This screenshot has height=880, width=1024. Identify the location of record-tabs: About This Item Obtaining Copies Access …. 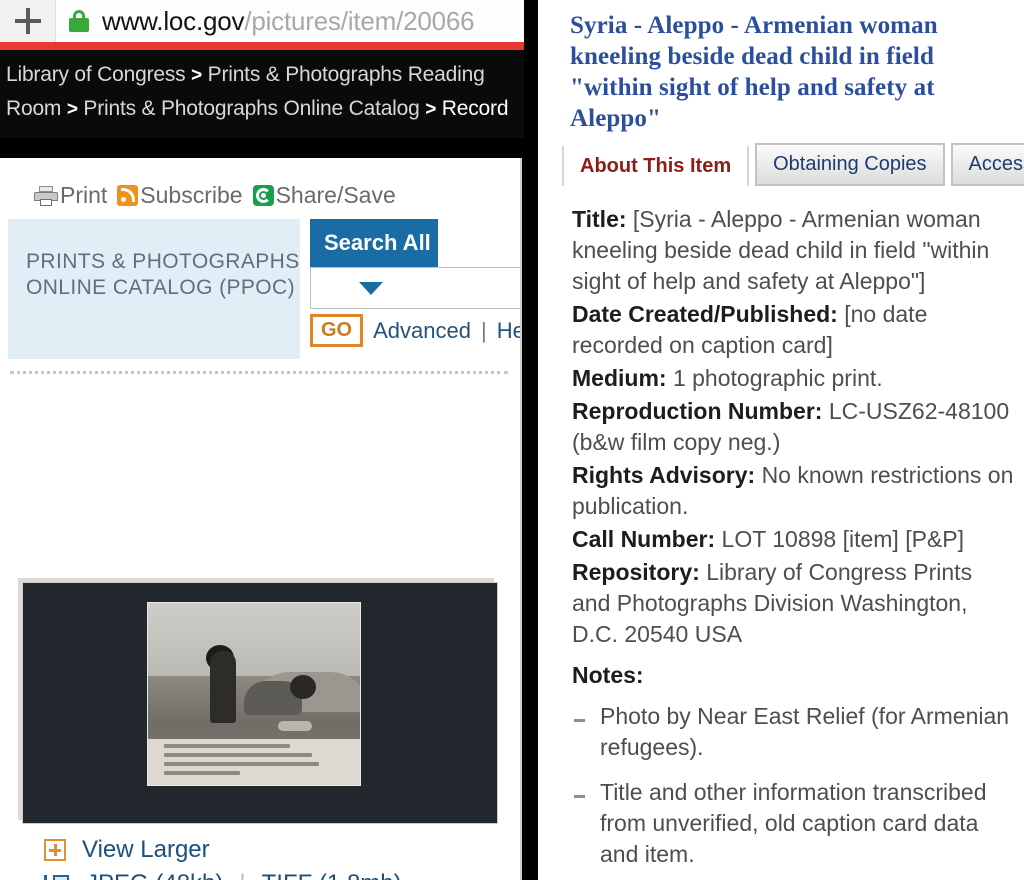
(781, 164).